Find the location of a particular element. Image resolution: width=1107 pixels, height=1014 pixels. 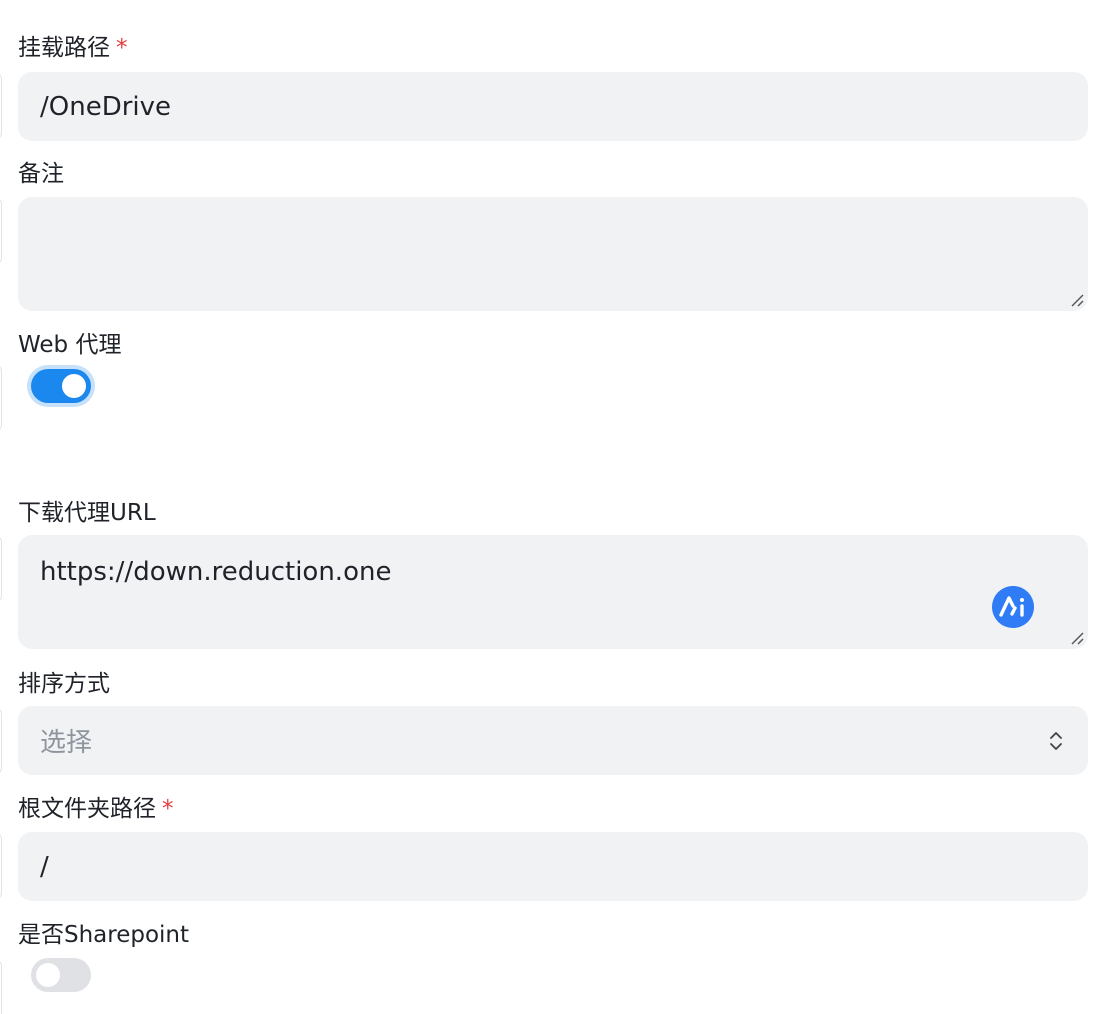

mount-path-label: 挂载路径 * is located at coordinates (73, 48).